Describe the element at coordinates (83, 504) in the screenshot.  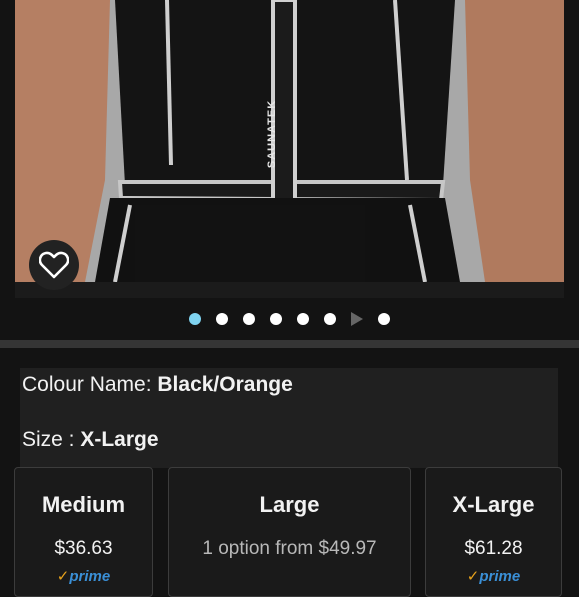
I see `size-option-name: Medium` at that location.